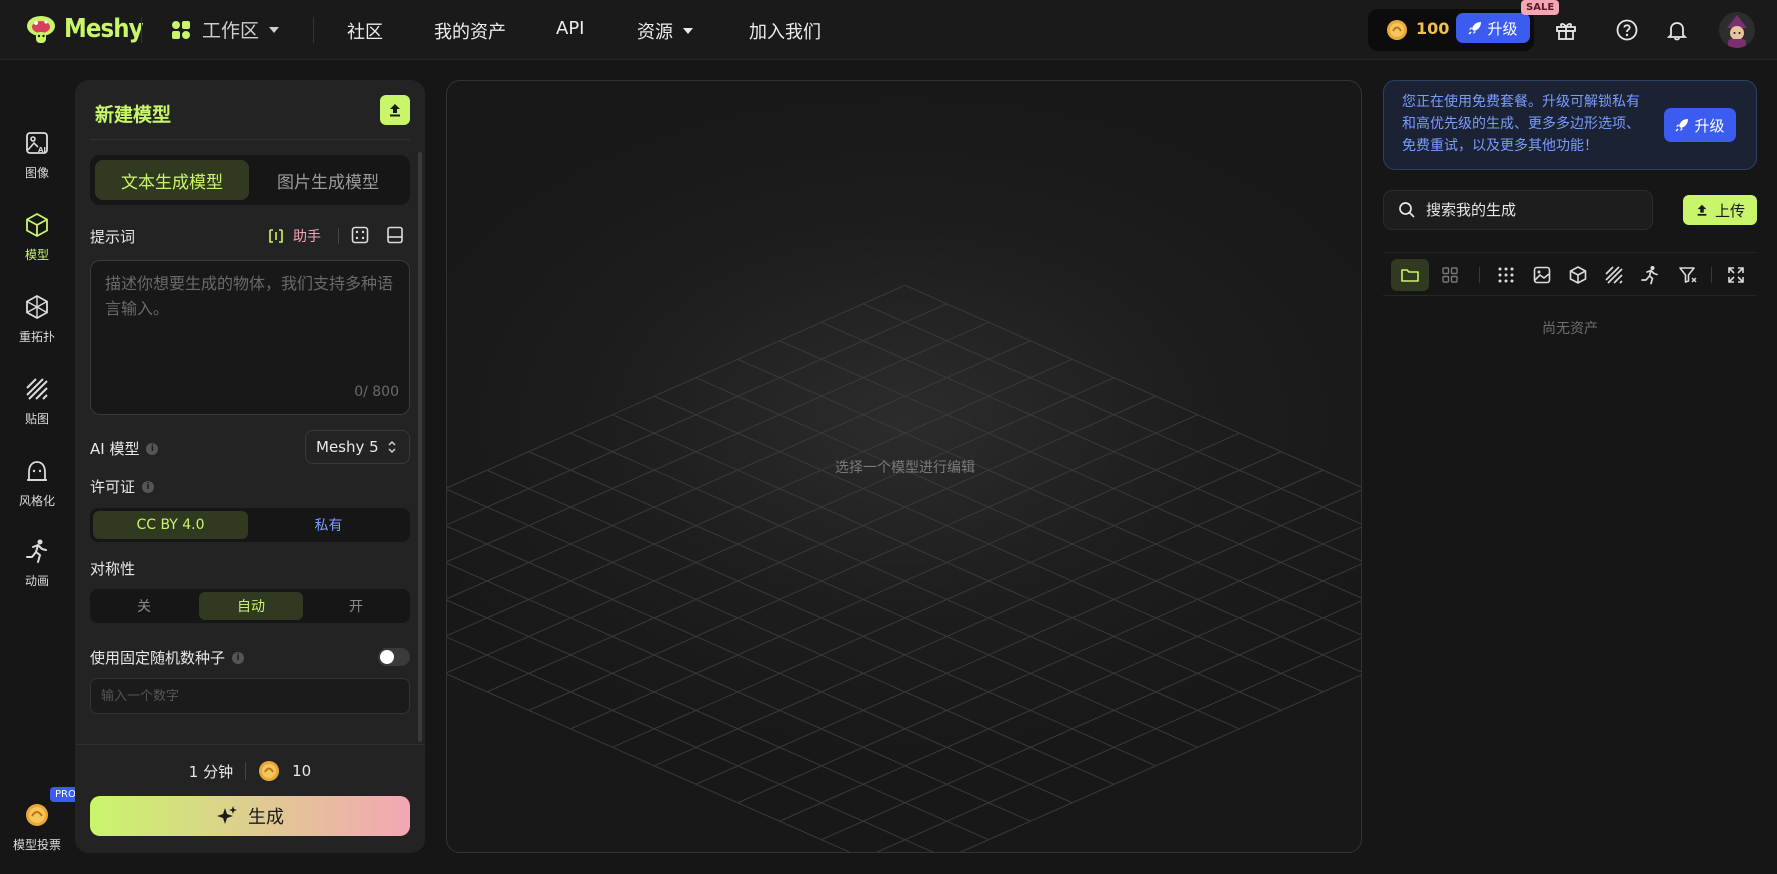 Image resolution: width=1777 pixels, height=874 pixels. I want to click on ai-model-select: Meshy 5, so click(357, 447).